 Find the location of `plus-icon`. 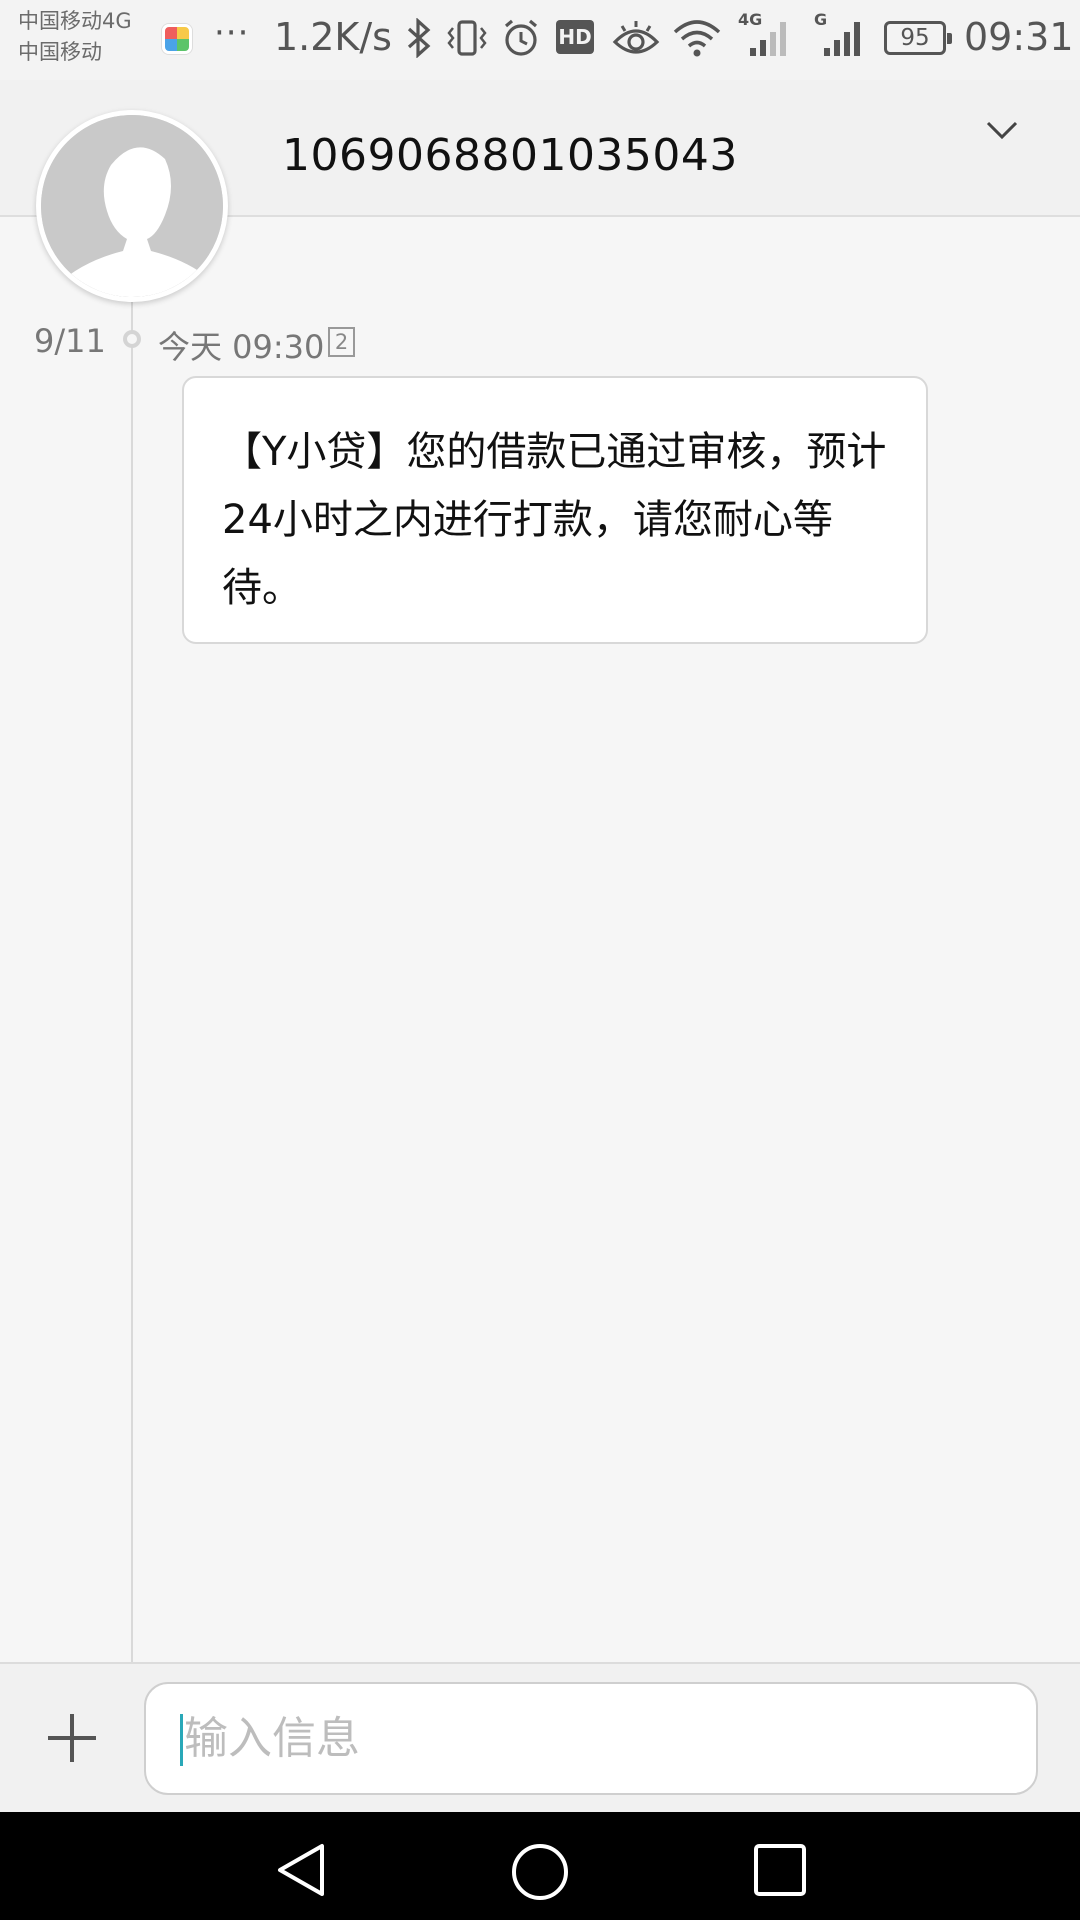

plus-icon is located at coordinates (72, 1738).